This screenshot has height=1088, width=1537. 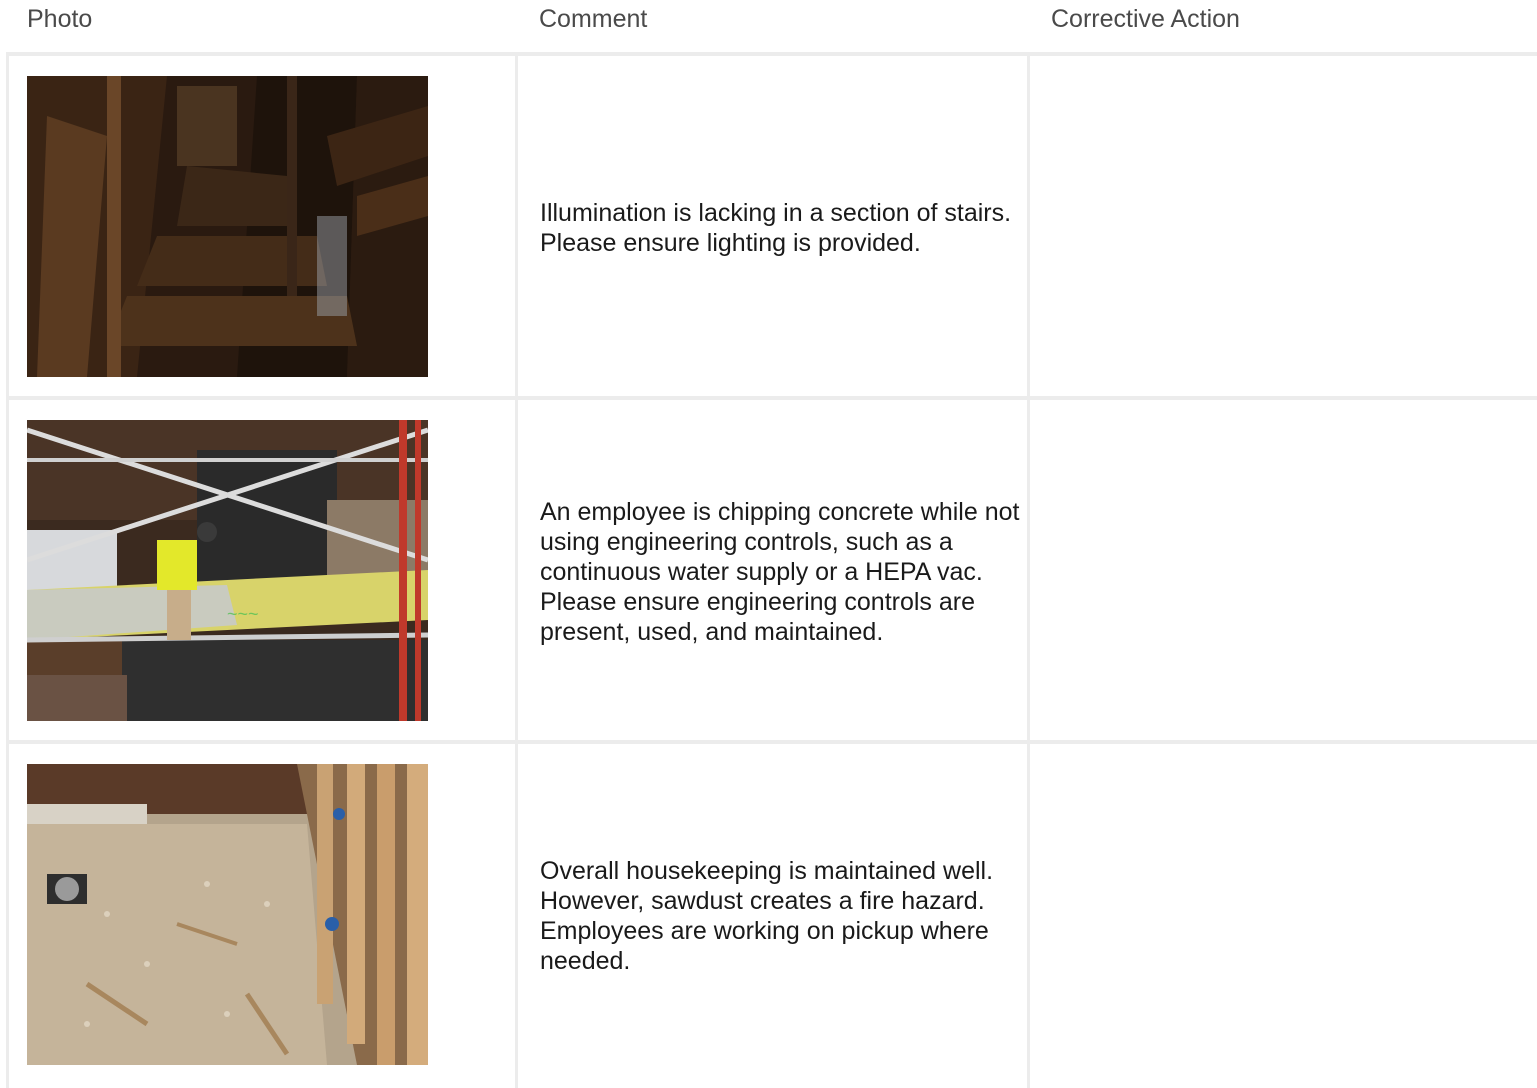 What do you see at coordinates (1145, 19) in the screenshot?
I see `header-corrective-action: Corrective Action` at bounding box center [1145, 19].